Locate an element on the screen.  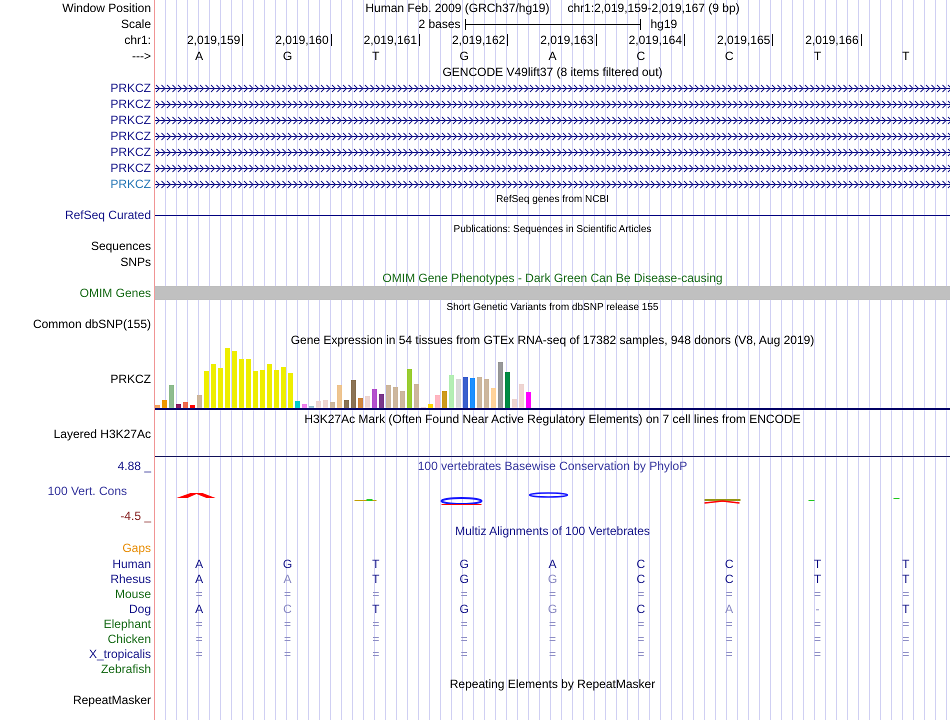
aligned-base: - is located at coordinates (817, 608).